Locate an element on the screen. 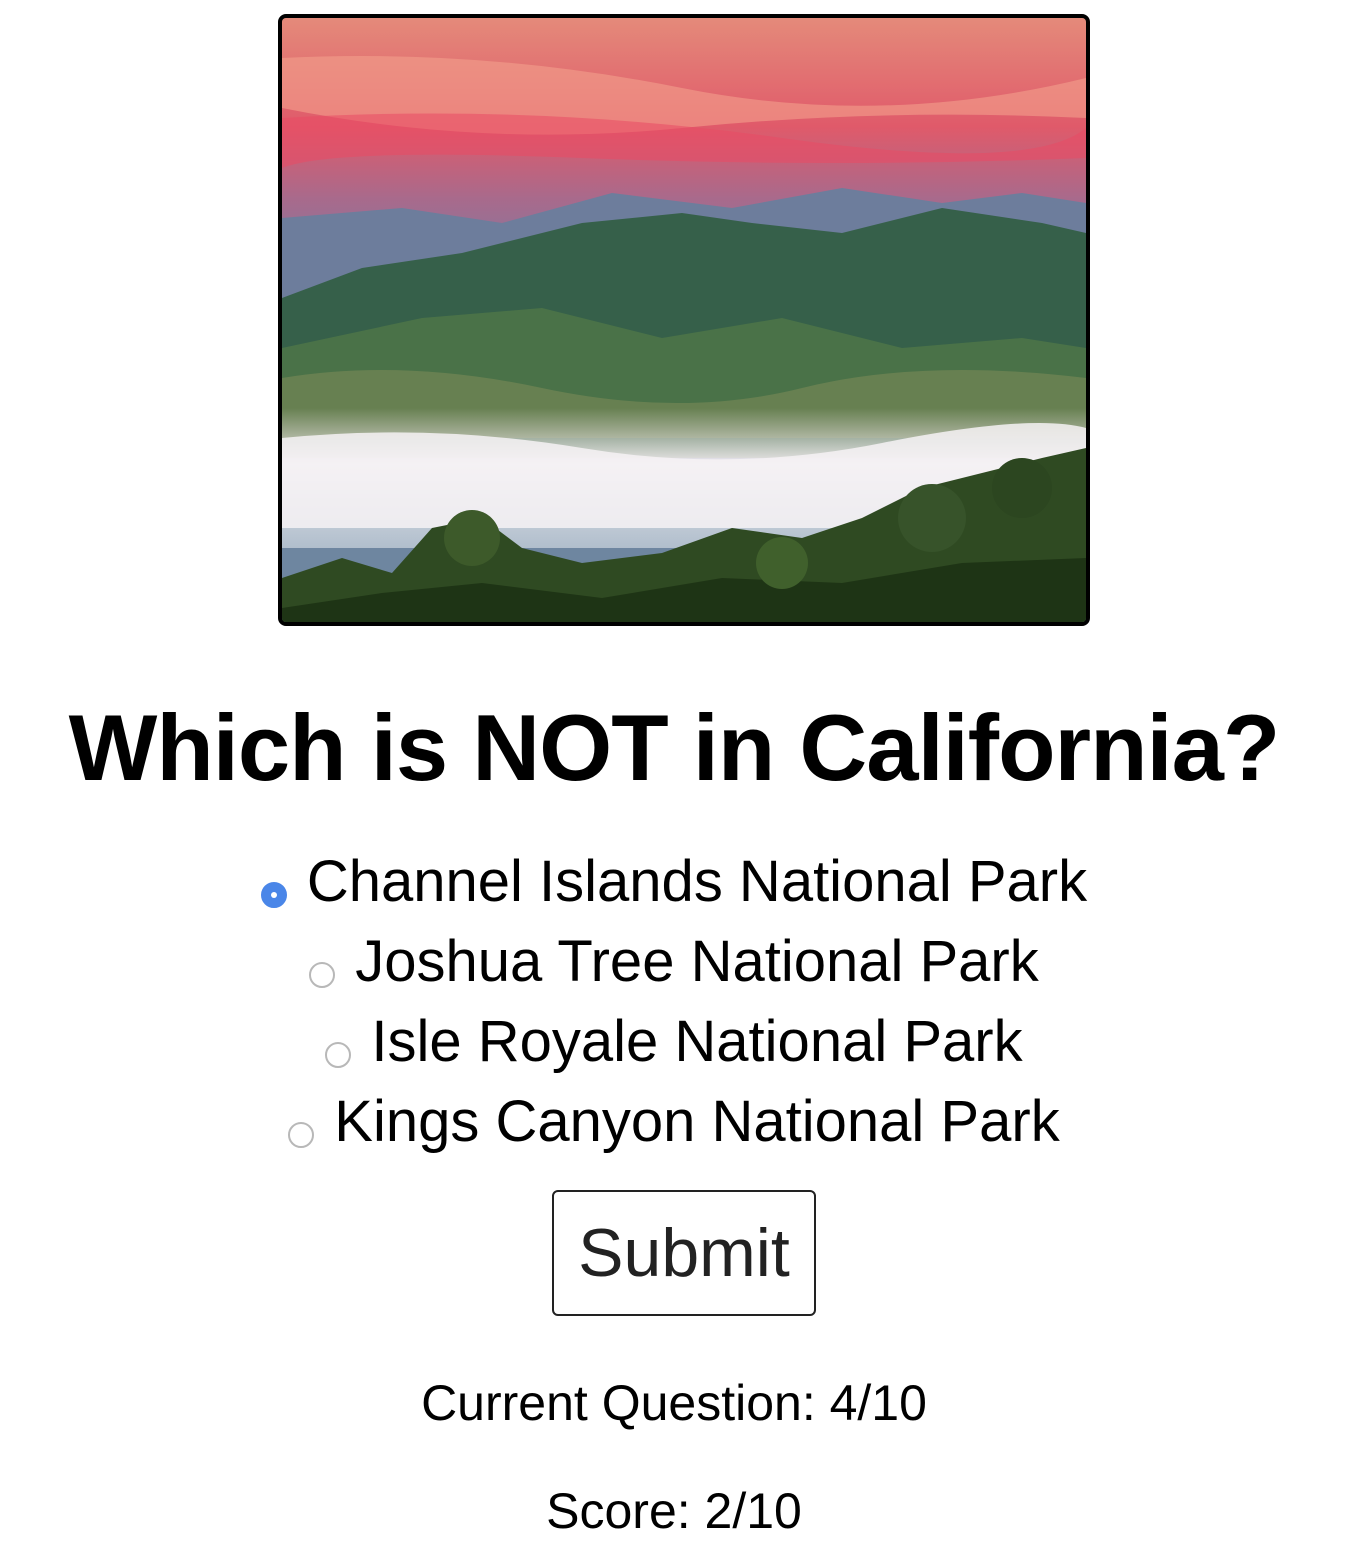  answer-option-kings-canyon: Kings Canyon National Park is located at coordinates (674, 1118).